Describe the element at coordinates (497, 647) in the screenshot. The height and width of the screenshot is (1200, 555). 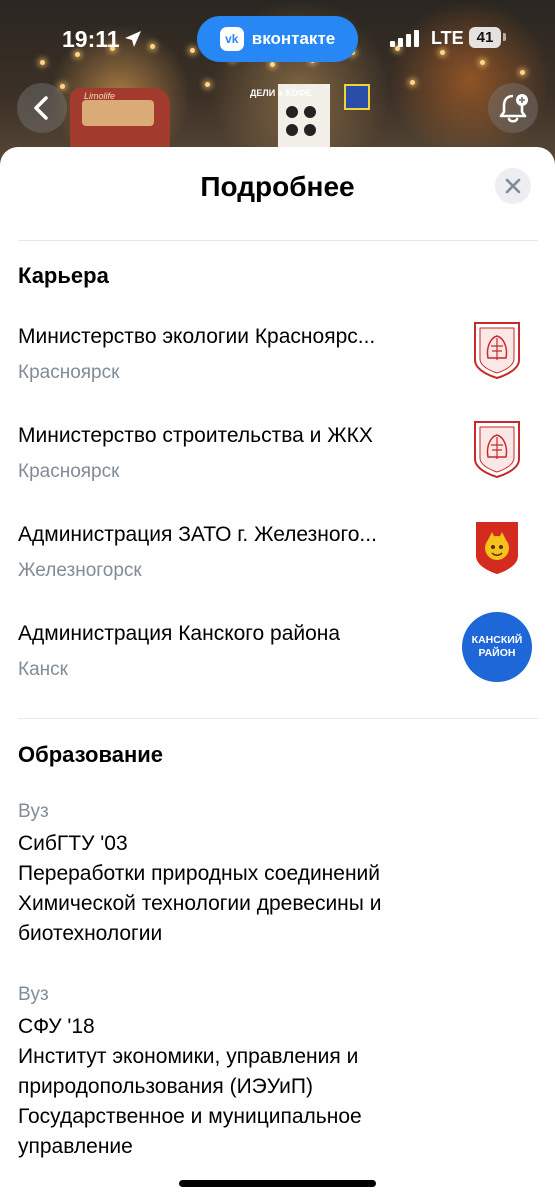
I see `kansk-district-logo-icon: КАНСКИЙ РАЙОН` at that location.